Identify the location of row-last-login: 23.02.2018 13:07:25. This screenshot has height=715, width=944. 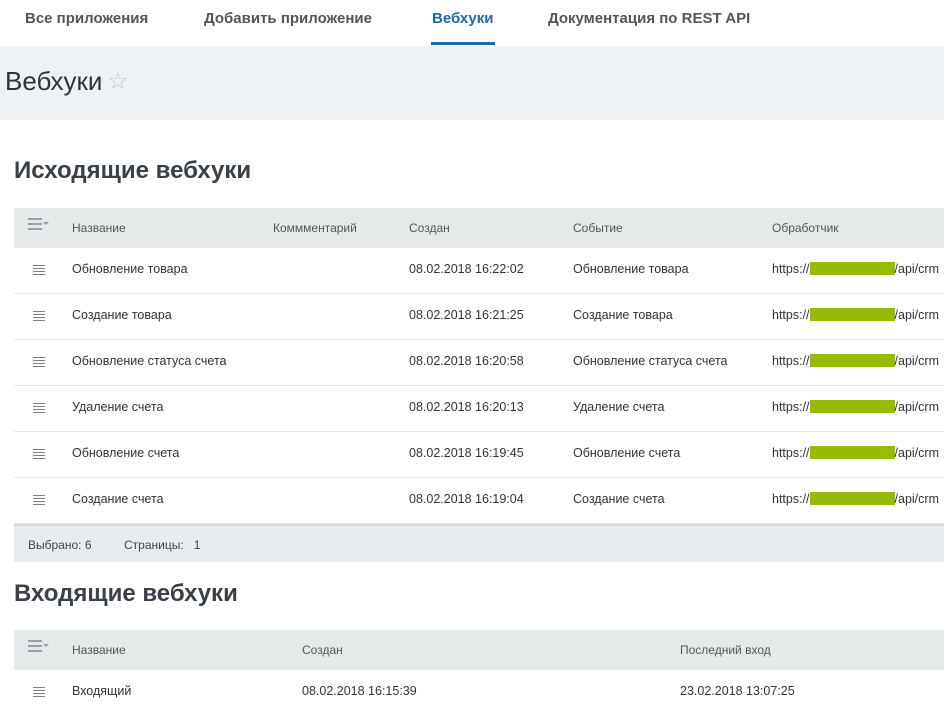
(737, 691).